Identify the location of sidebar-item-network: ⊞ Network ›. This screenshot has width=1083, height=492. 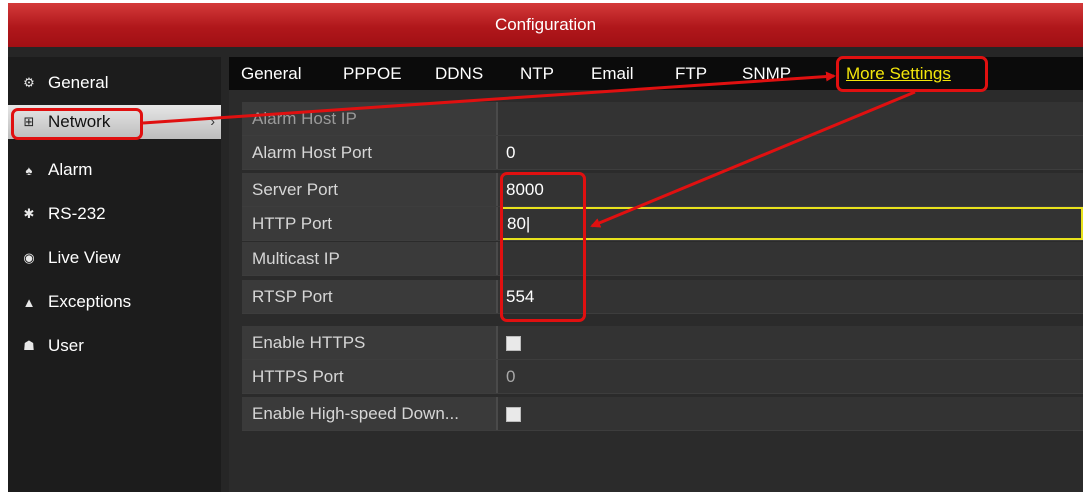
(114, 122).